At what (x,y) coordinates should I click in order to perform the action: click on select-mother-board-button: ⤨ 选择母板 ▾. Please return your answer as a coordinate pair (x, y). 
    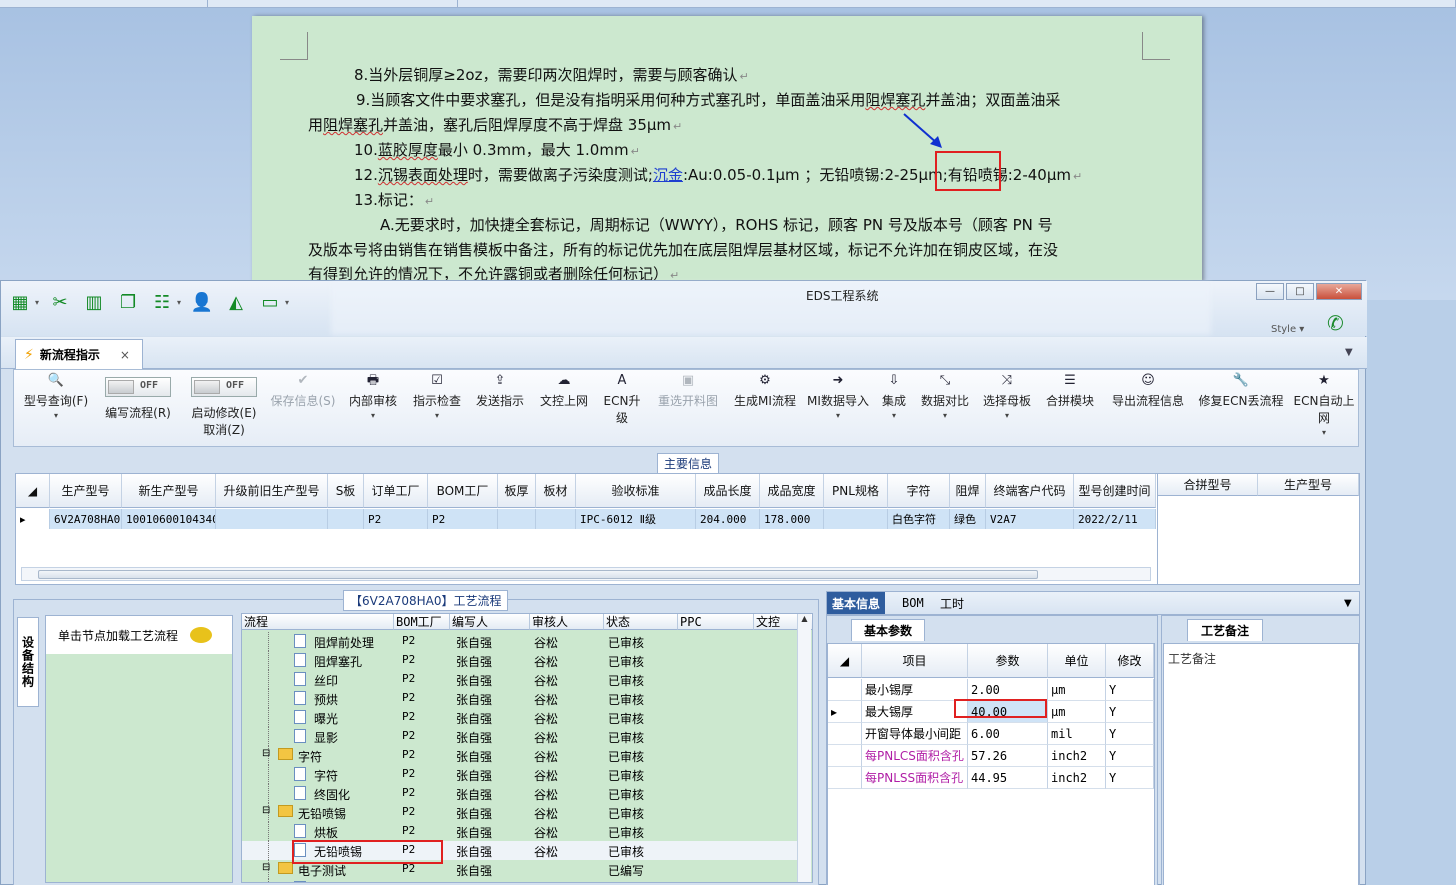
    Looking at the image, I should click on (1007, 408).